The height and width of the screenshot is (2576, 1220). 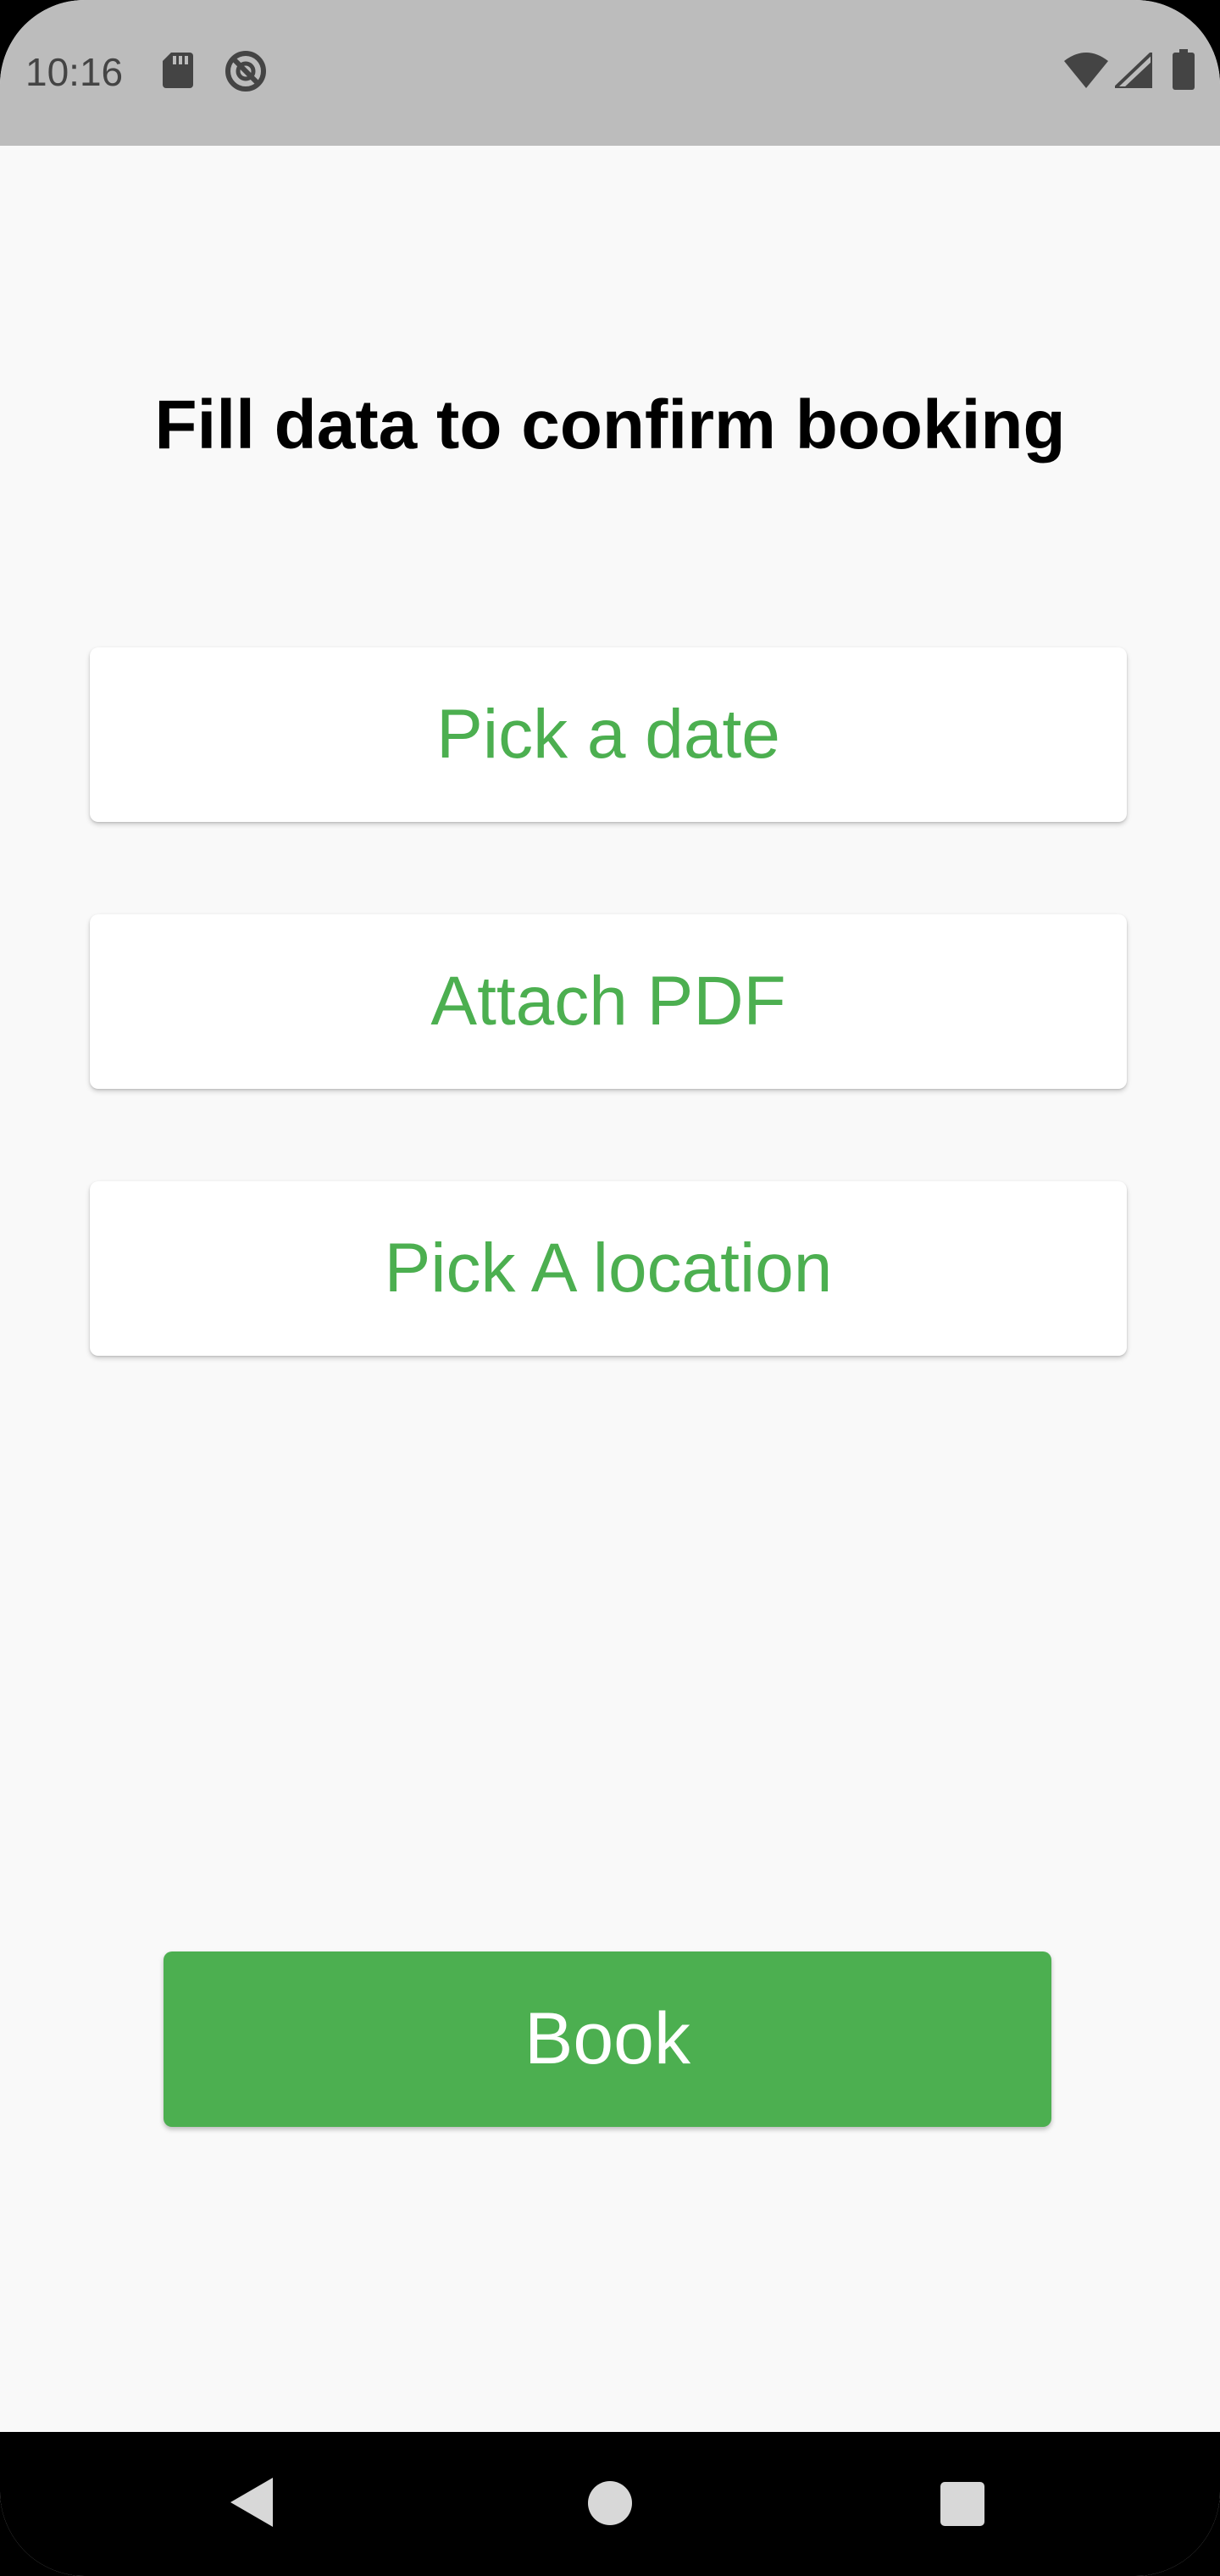 I want to click on book-label: Book, so click(x=607, y=2038).